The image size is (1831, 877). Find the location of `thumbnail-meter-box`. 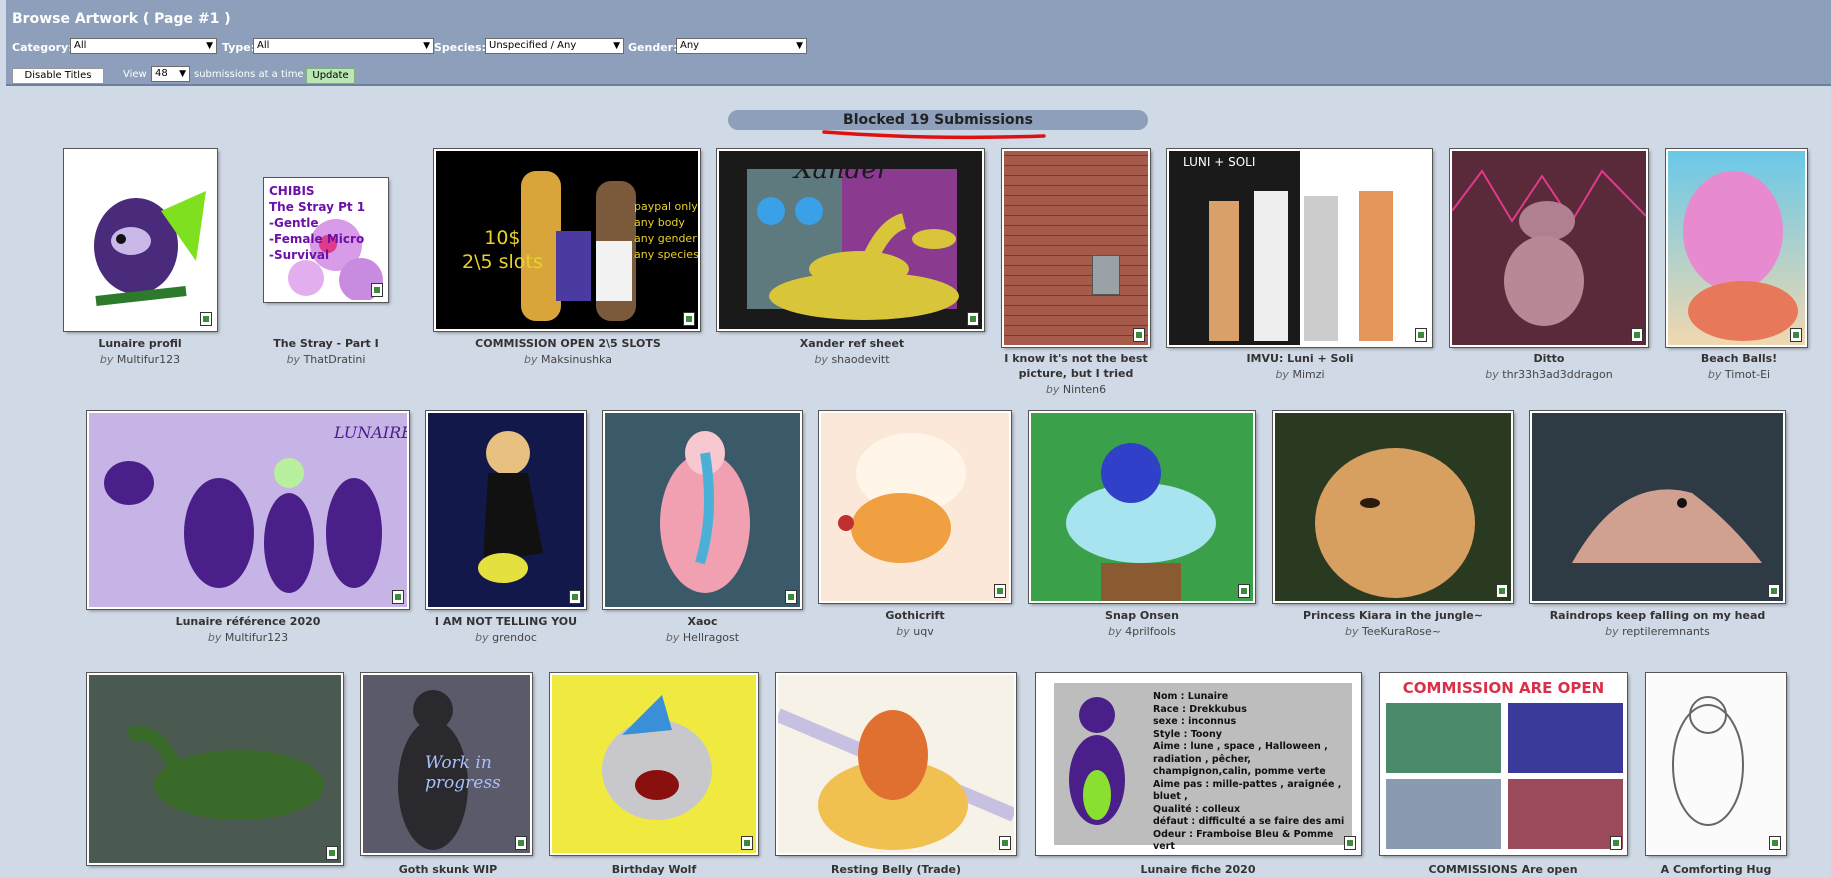

thumbnail-meter-box is located at coordinates (1106, 275).